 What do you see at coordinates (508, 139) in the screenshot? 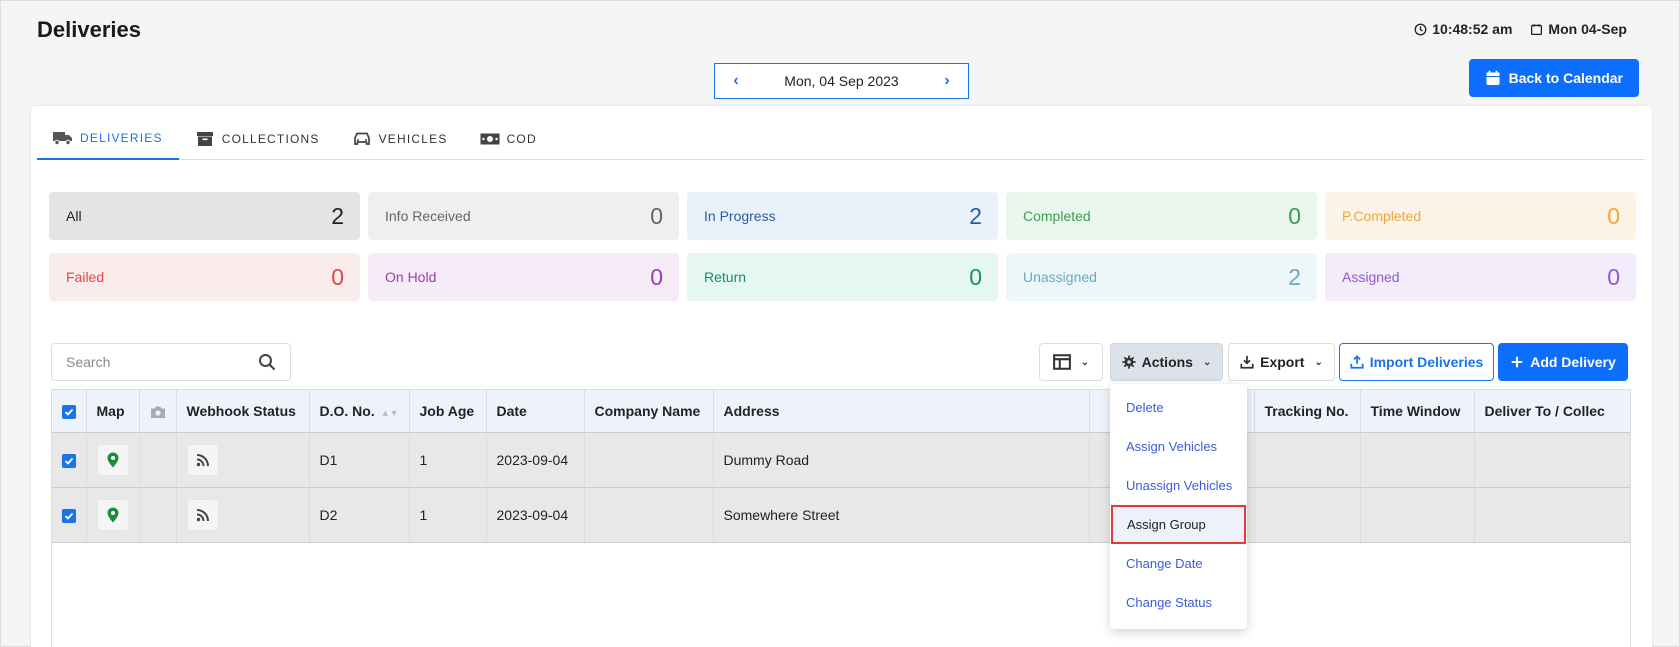
I see `tab-cod: COD` at bounding box center [508, 139].